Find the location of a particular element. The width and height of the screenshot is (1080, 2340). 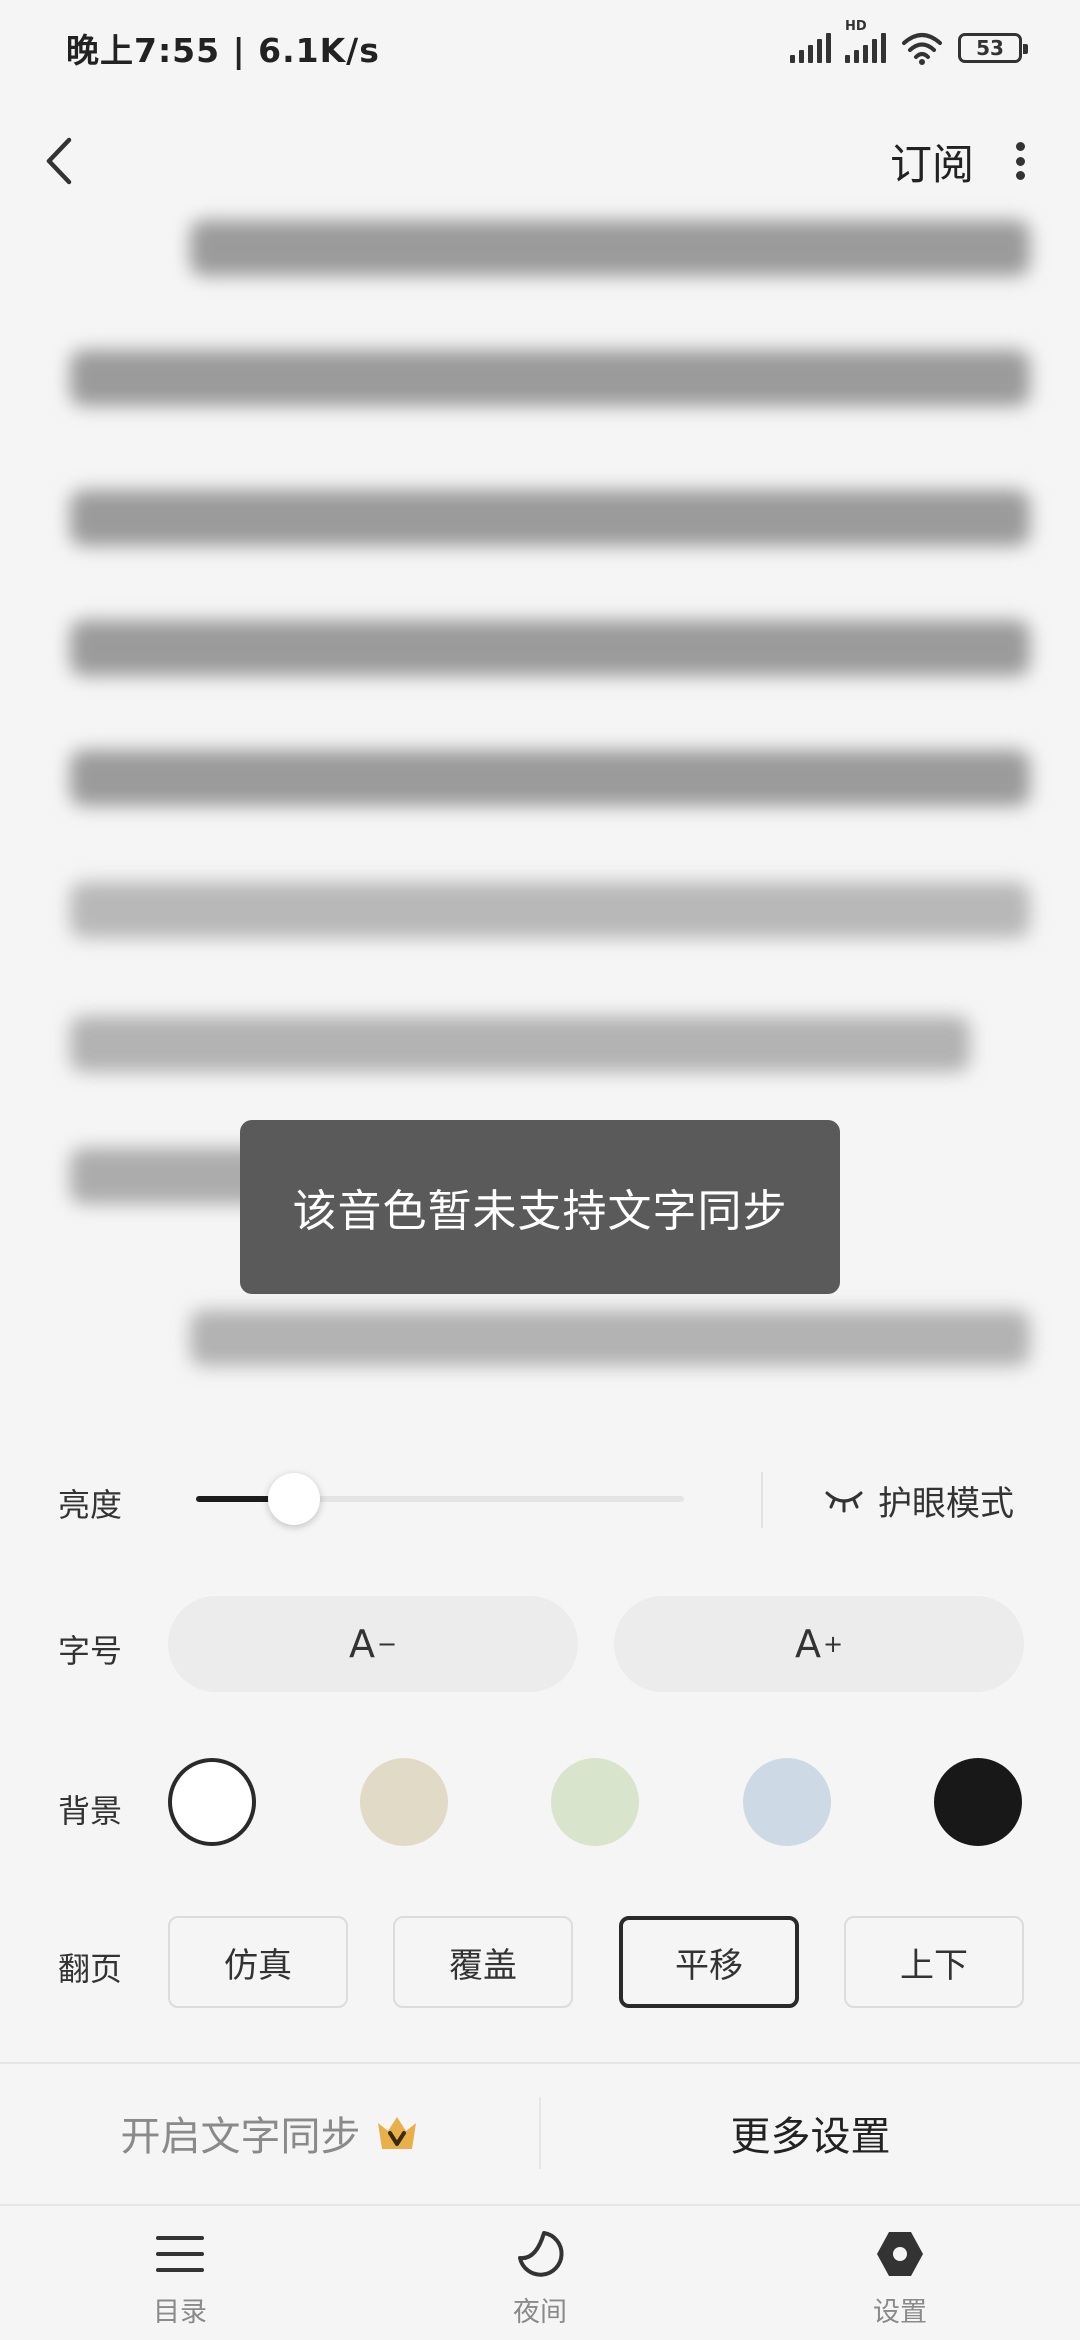

page-turn-vertical-button: 上下 is located at coordinates (934, 1962).